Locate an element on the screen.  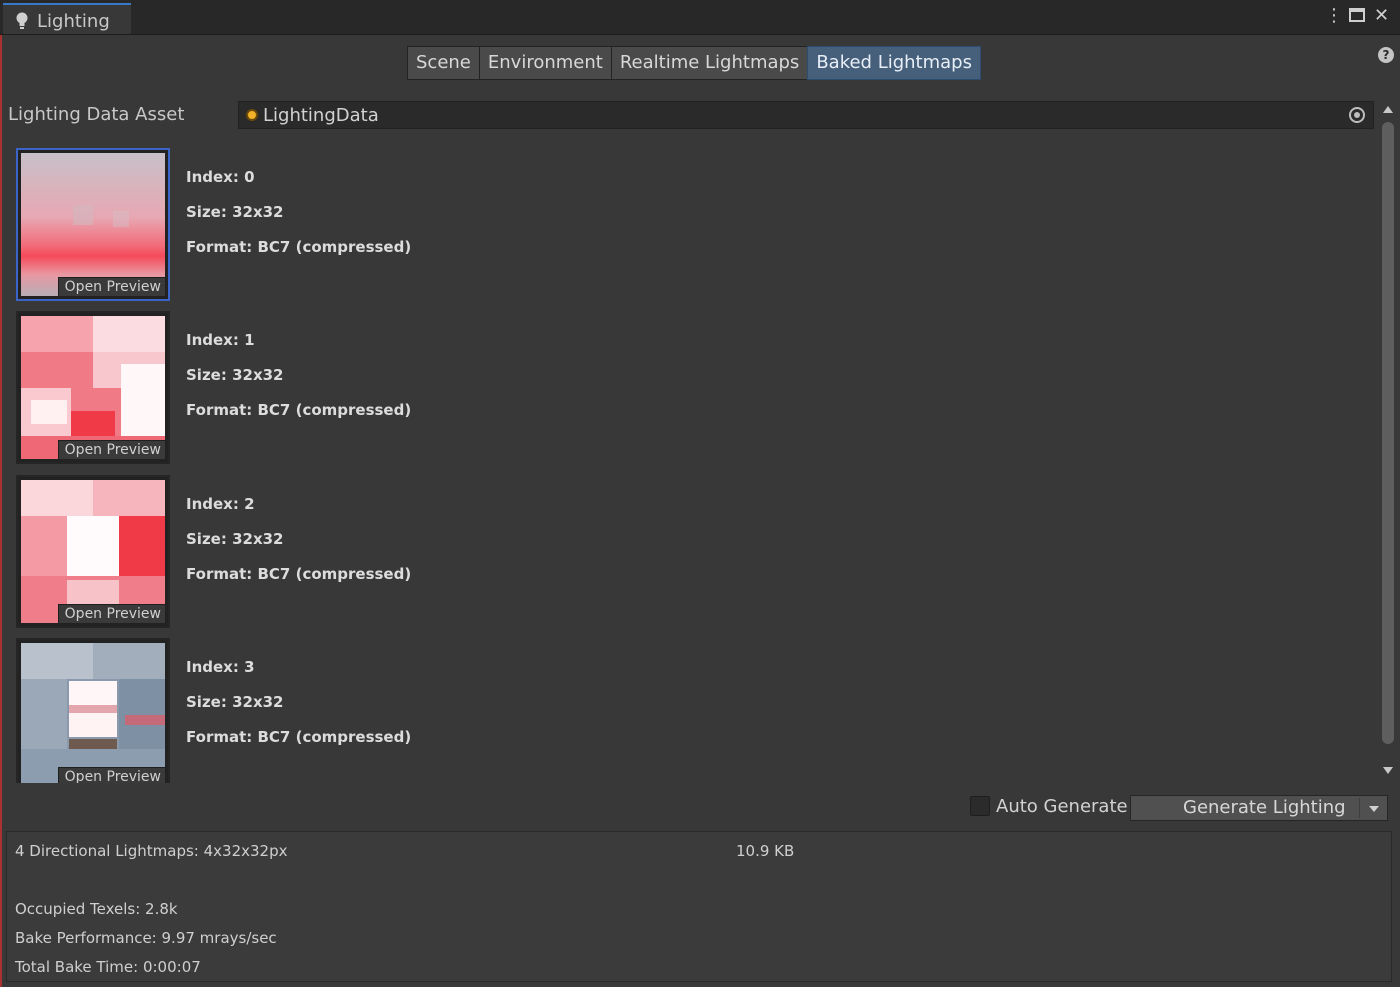
tab-environment: Environment is located at coordinates (545, 63).